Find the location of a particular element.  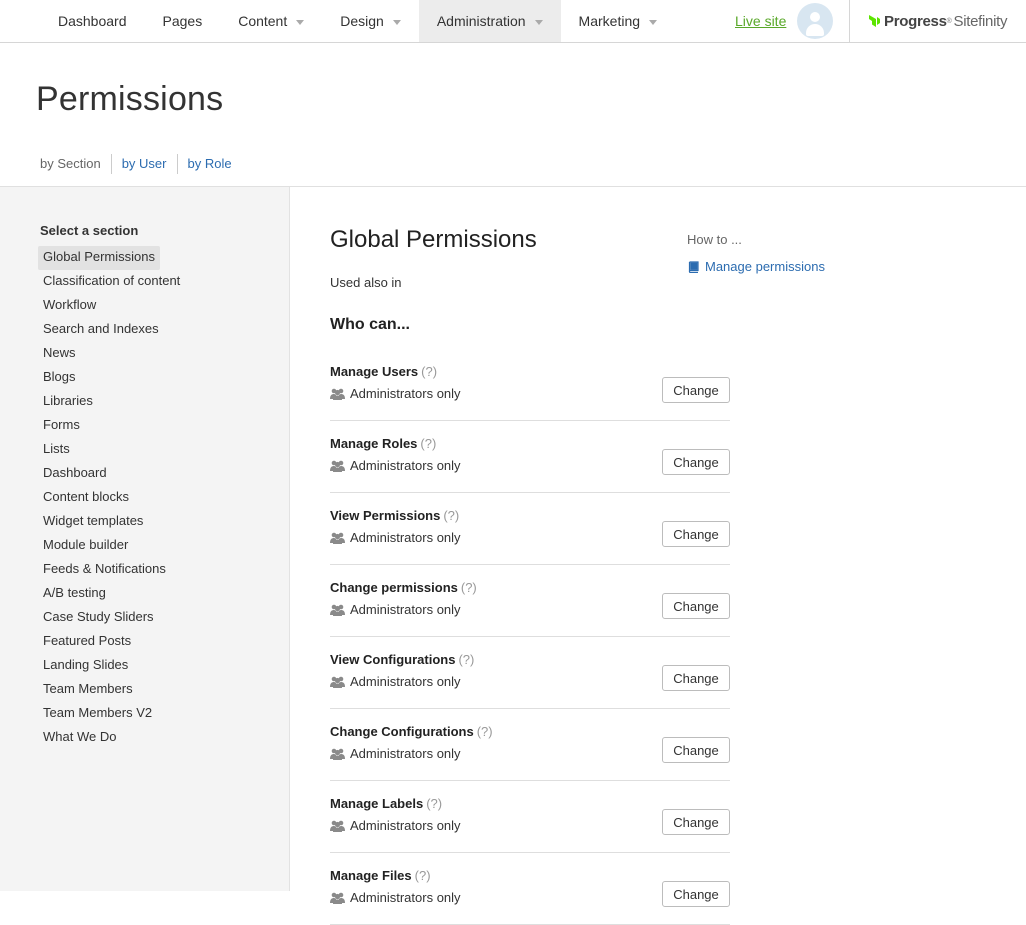

subnav-by-user: by User is located at coordinates (143, 164).